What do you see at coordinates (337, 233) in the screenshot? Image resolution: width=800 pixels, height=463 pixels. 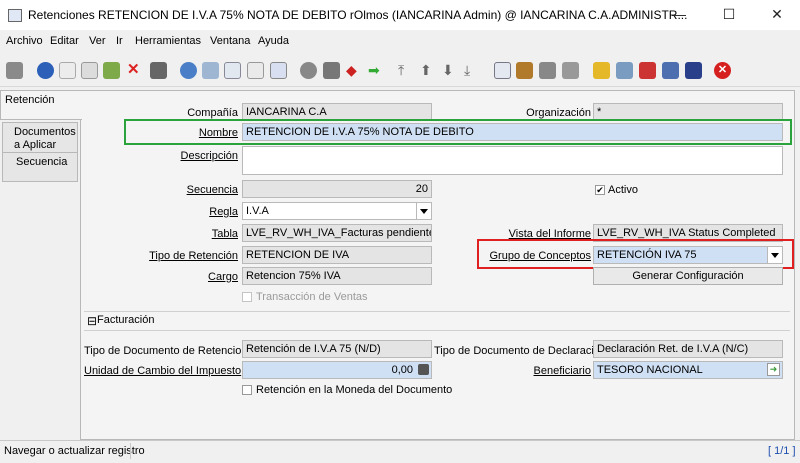 I see `tabla-field: LVE_RV_WH_IVA_Facturas pendientes po` at bounding box center [337, 233].